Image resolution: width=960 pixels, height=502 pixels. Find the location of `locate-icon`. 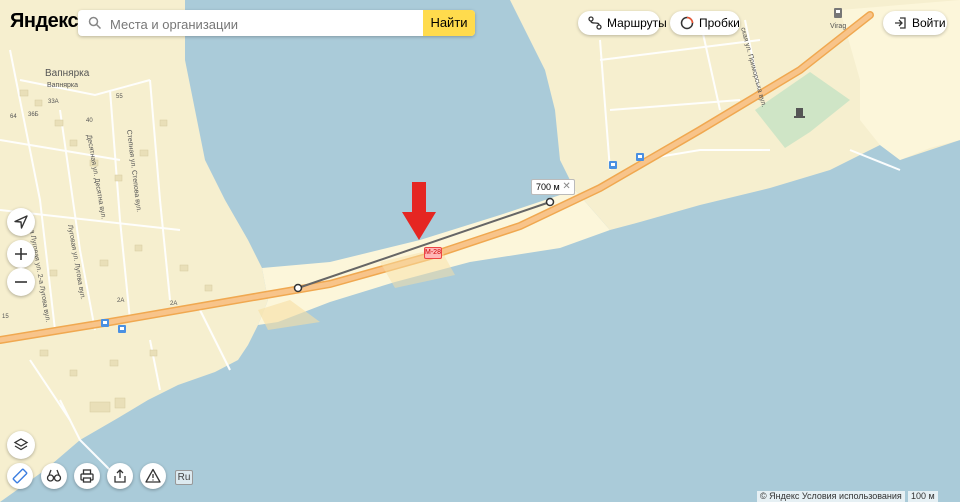

locate-icon is located at coordinates (21, 222).